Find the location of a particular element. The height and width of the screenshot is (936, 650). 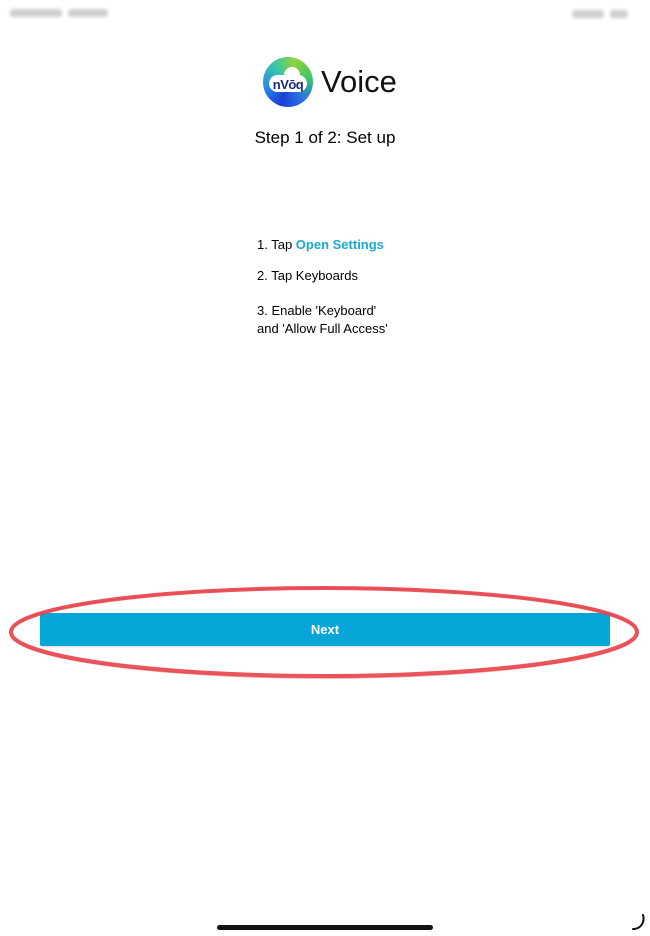

instruction-step-1-text: 1. Tap is located at coordinates (276, 244).